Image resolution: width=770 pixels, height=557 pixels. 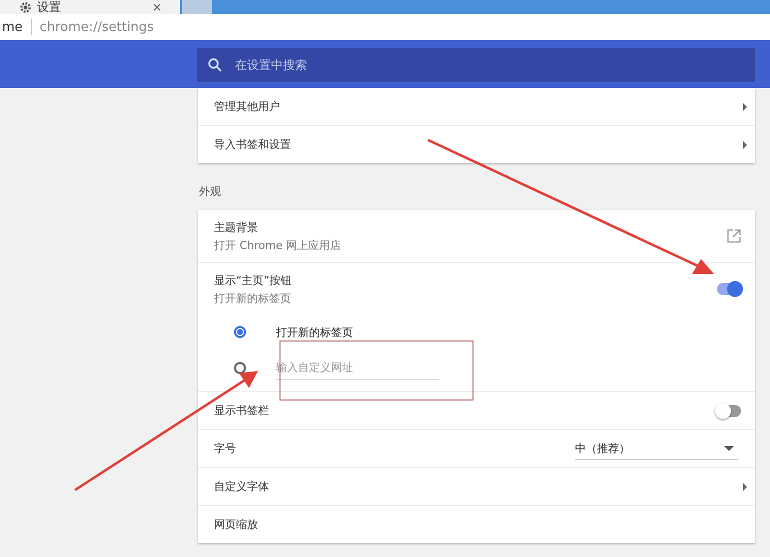 What do you see at coordinates (90, 7) in the screenshot?
I see `browser-tab: 设置 ×` at bounding box center [90, 7].